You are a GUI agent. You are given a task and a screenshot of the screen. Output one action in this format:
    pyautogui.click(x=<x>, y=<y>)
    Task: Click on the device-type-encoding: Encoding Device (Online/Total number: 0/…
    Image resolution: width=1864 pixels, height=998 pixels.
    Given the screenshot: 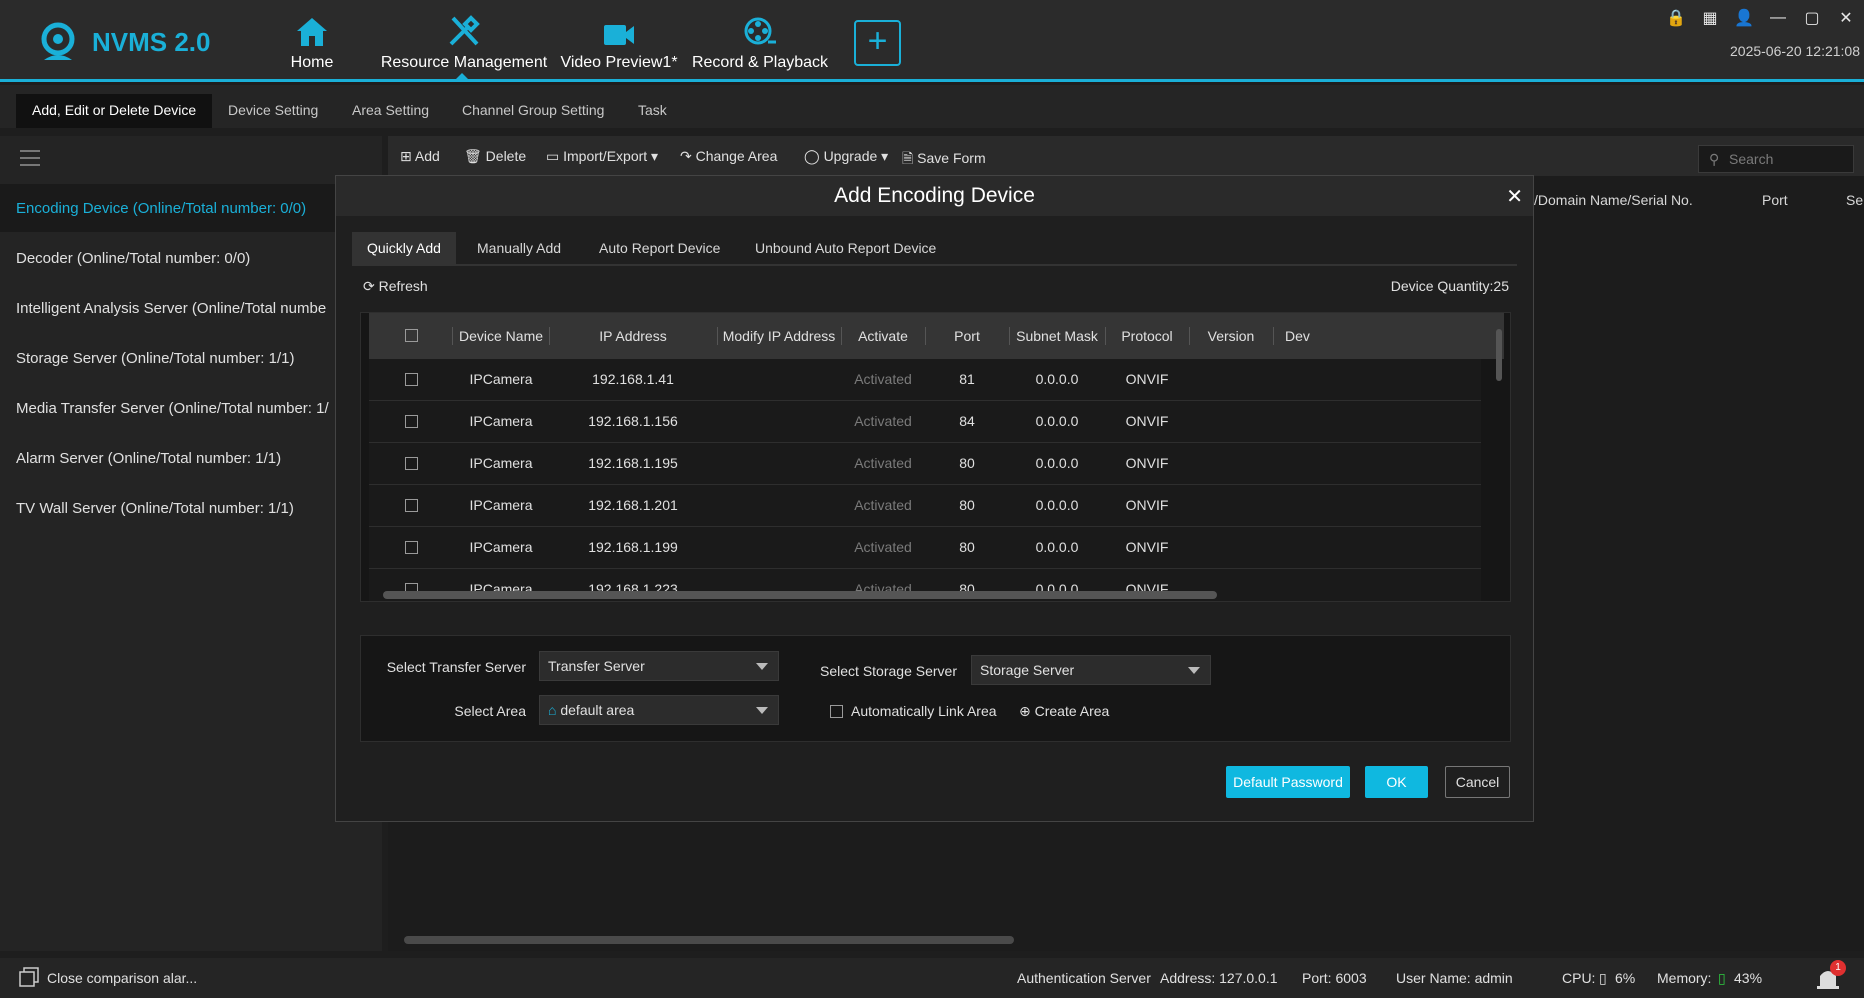 What is the action you would take?
    pyautogui.click(x=161, y=208)
    